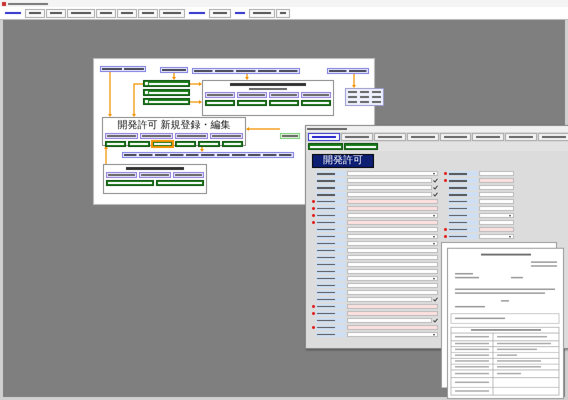 The image size is (568, 400). I want to click on checkmark-icon, so click(435, 299).